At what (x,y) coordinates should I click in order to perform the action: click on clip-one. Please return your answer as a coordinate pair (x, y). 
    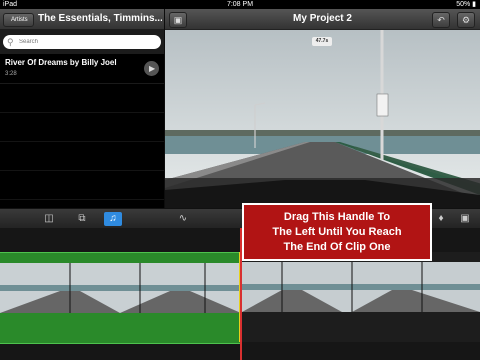
    Looking at the image, I should click on (120, 298).